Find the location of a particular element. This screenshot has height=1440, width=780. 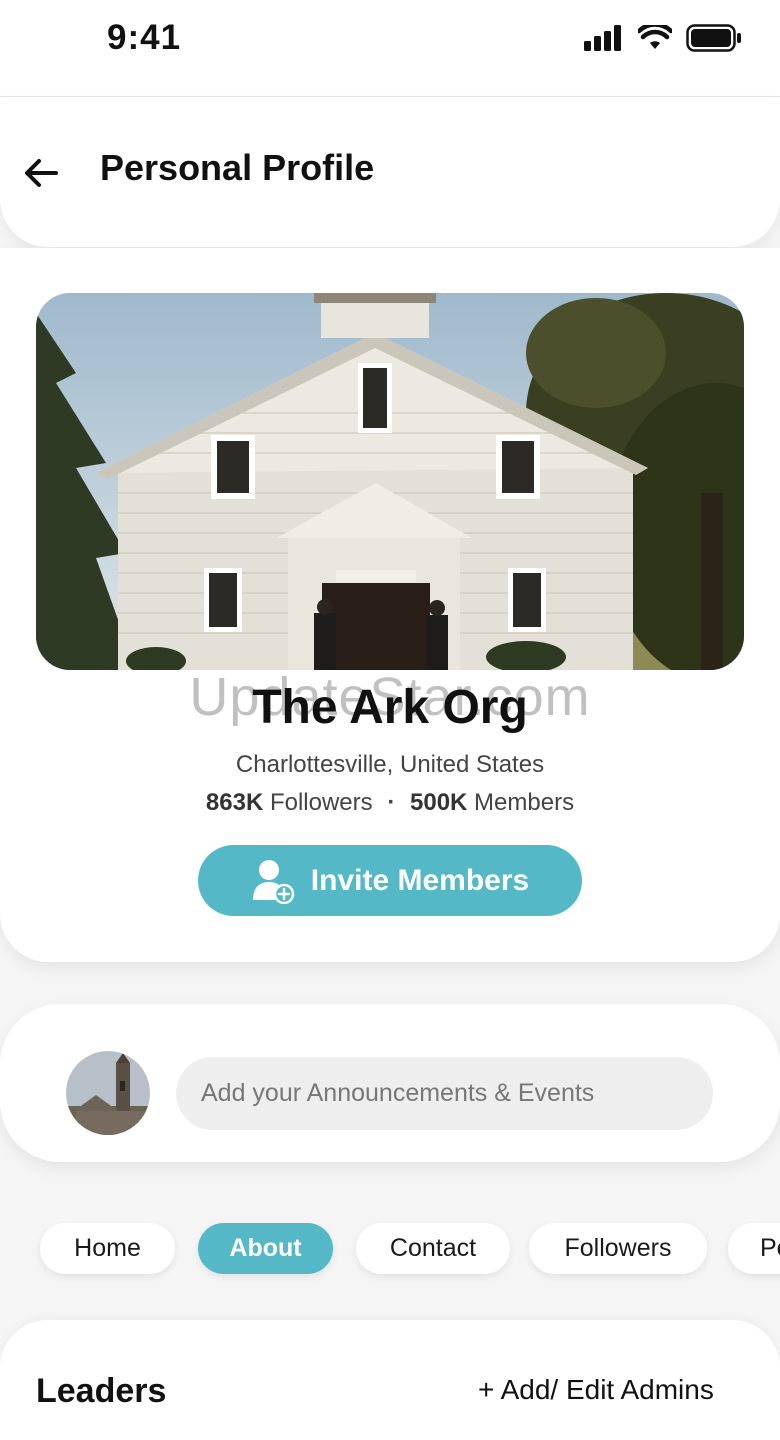

organization-name: The Ark Org is located at coordinates (390, 707).